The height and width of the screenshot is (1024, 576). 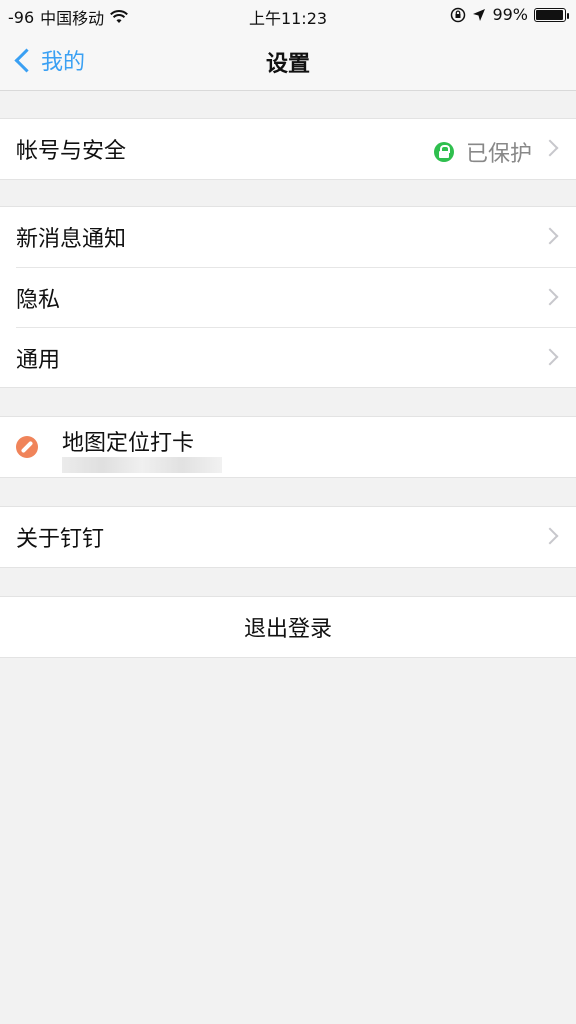 I want to click on battery-percent: 99%, so click(x=510, y=14).